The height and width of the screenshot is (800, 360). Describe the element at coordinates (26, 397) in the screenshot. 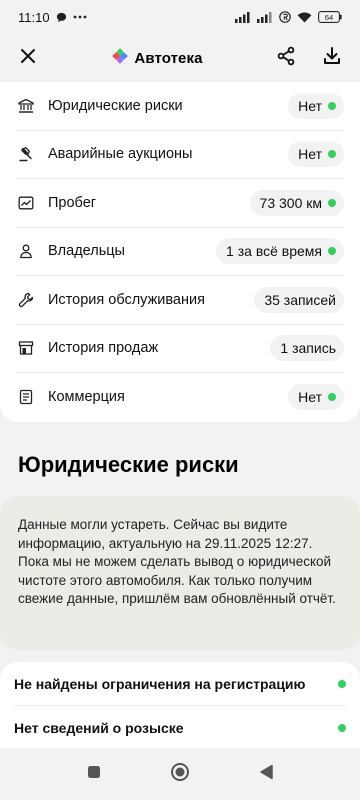

I see `document-icon` at that location.